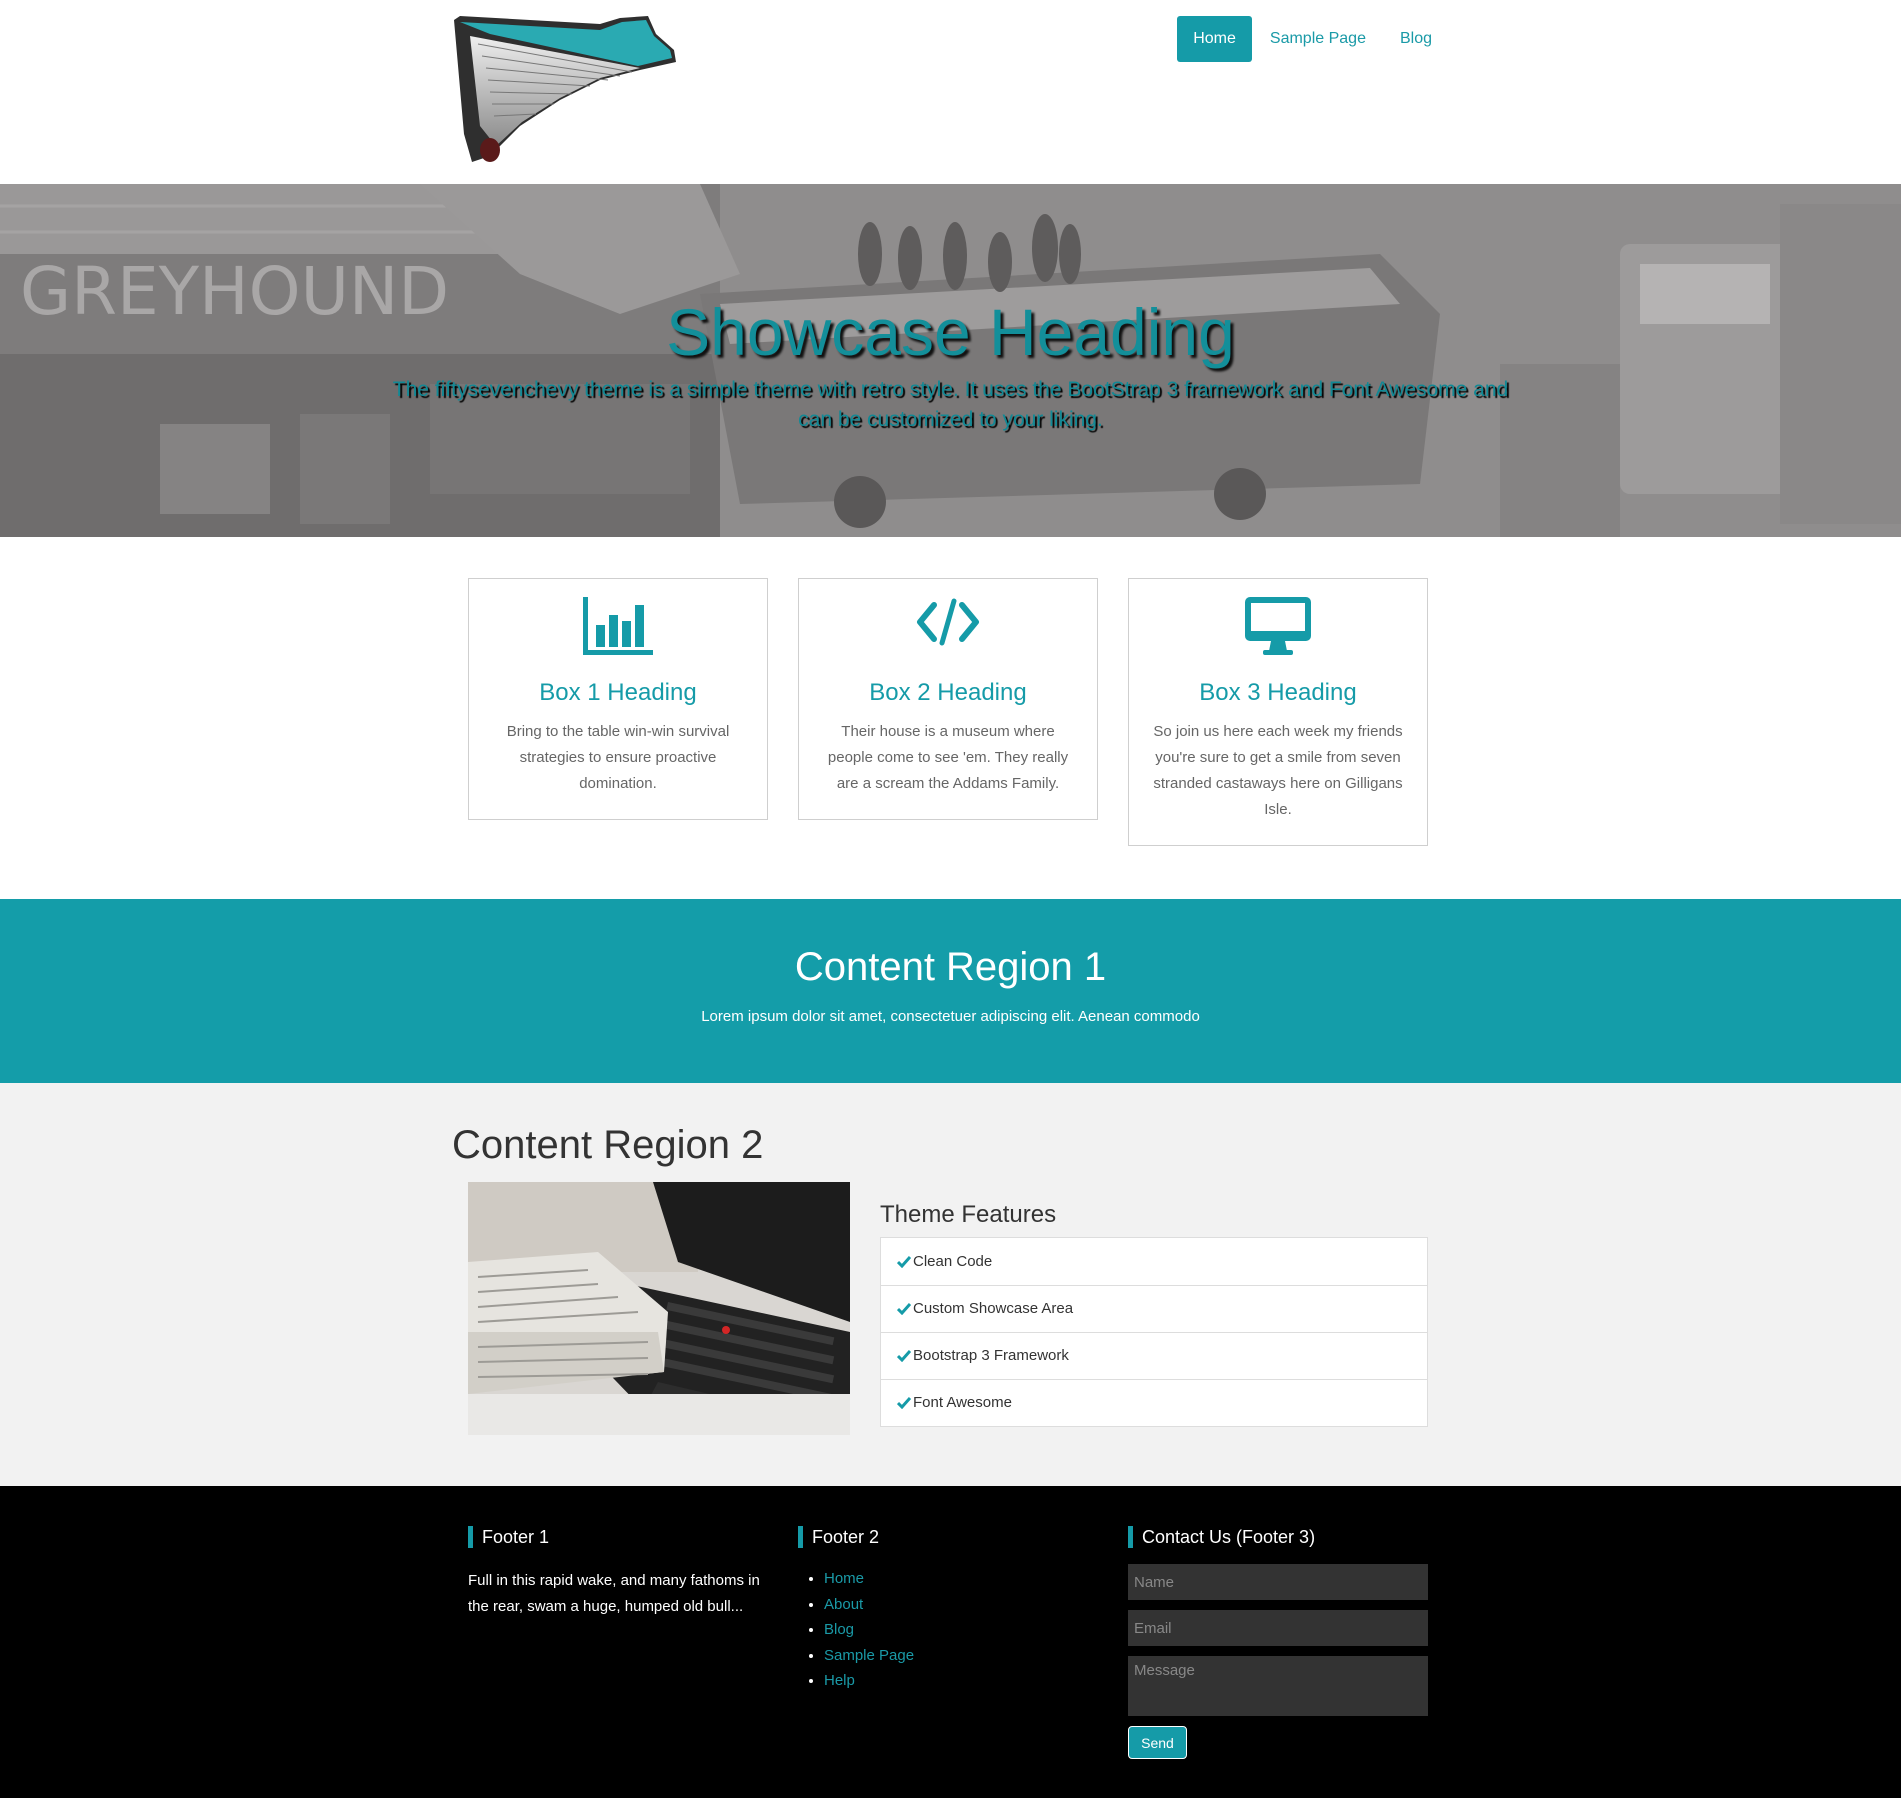  What do you see at coordinates (950, 92) in the screenshot?
I see `site-header: Home Sample Page Blog` at bounding box center [950, 92].